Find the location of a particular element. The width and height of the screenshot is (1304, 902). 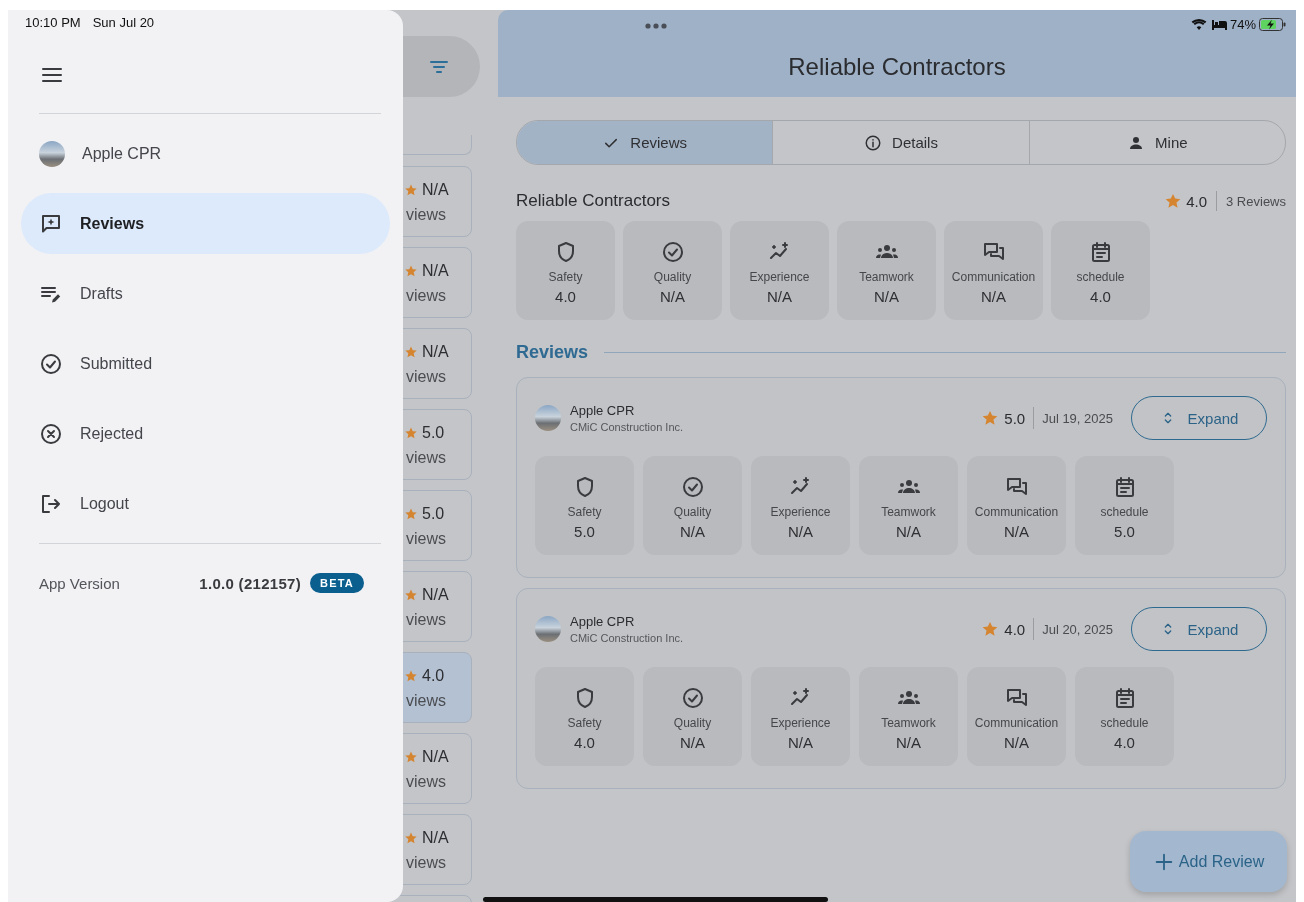

info-icon is located at coordinates (873, 142).